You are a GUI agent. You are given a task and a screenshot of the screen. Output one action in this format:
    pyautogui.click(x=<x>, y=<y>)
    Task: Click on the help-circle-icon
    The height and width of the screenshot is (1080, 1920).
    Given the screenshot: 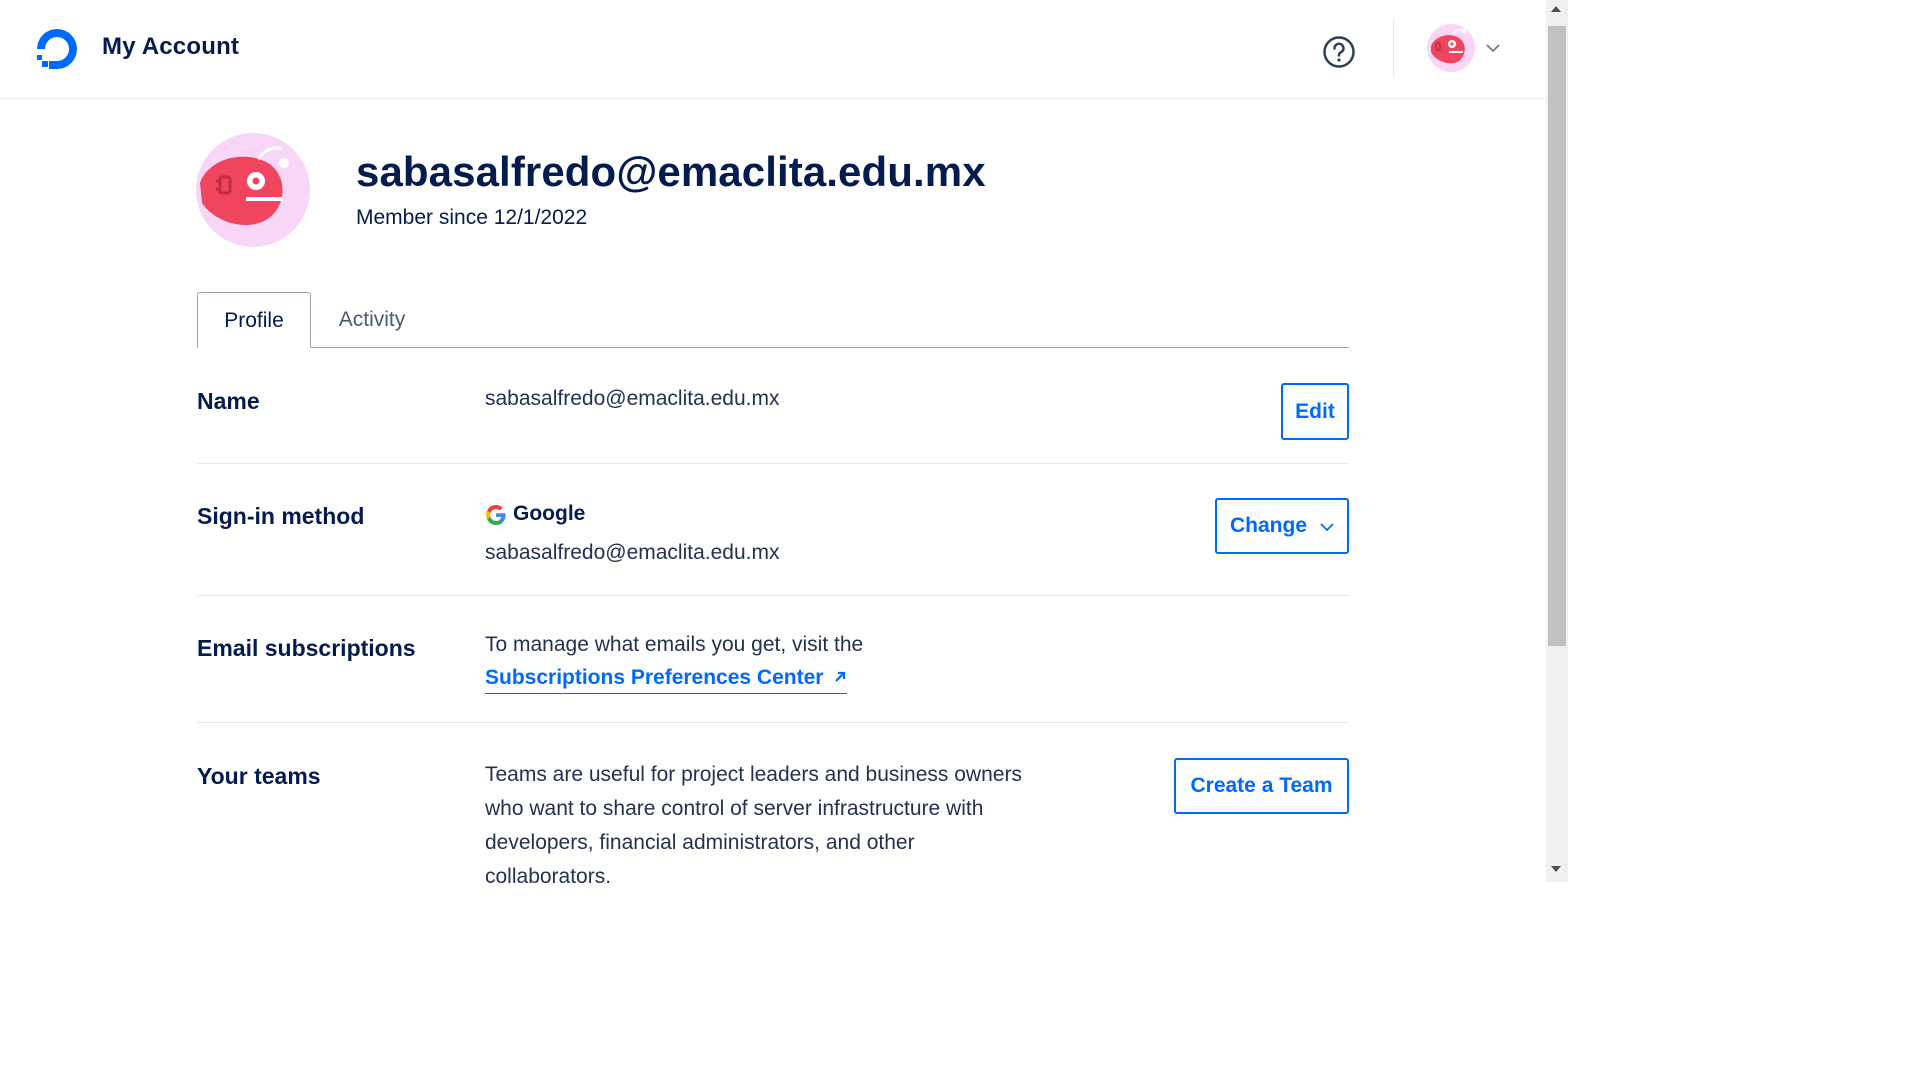 What is the action you would take?
    pyautogui.click(x=1339, y=52)
    